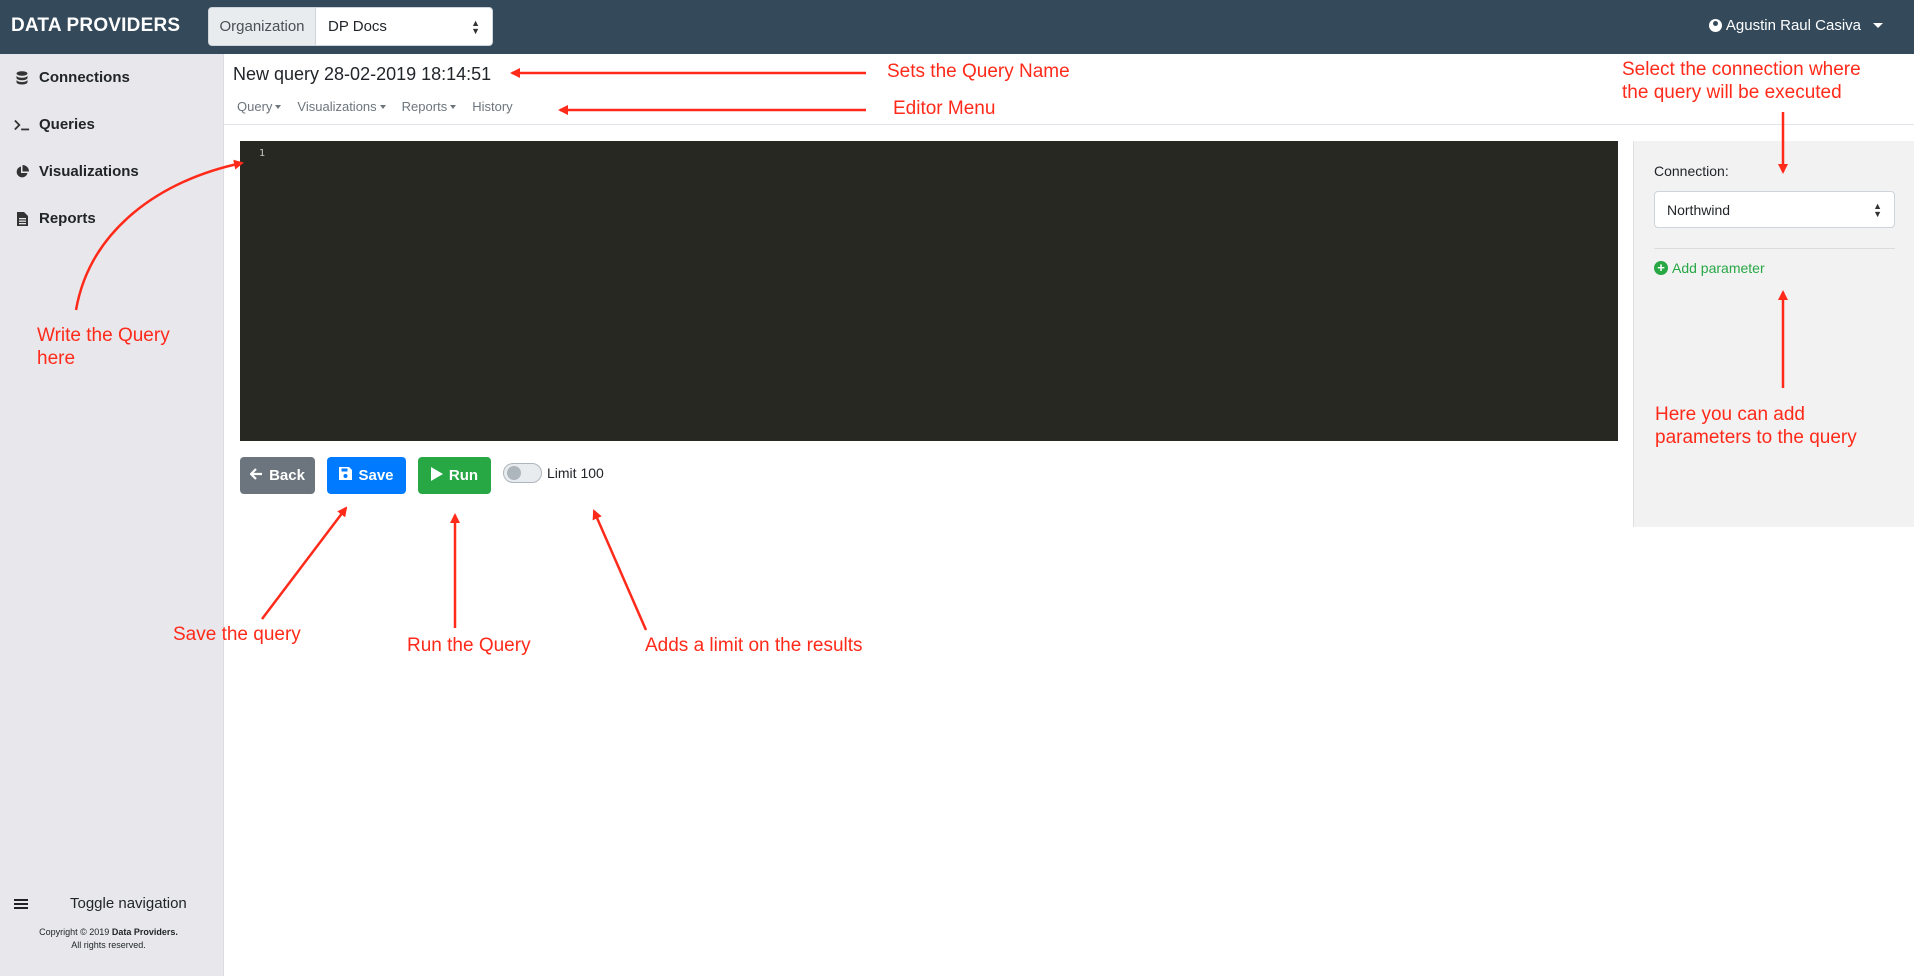  I want to click on connection-select: Northwind ▲ ▼, so click(1774, 209).